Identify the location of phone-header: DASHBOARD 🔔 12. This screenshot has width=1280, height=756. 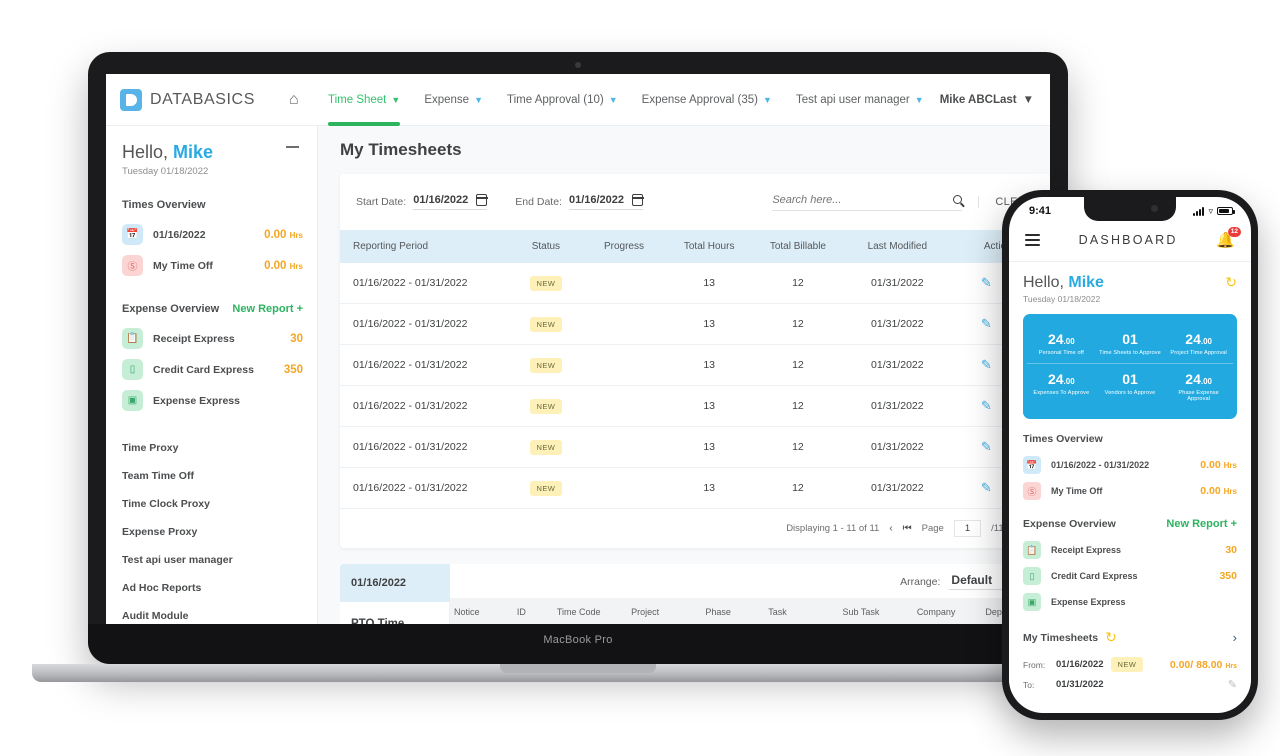
(1130, 241).